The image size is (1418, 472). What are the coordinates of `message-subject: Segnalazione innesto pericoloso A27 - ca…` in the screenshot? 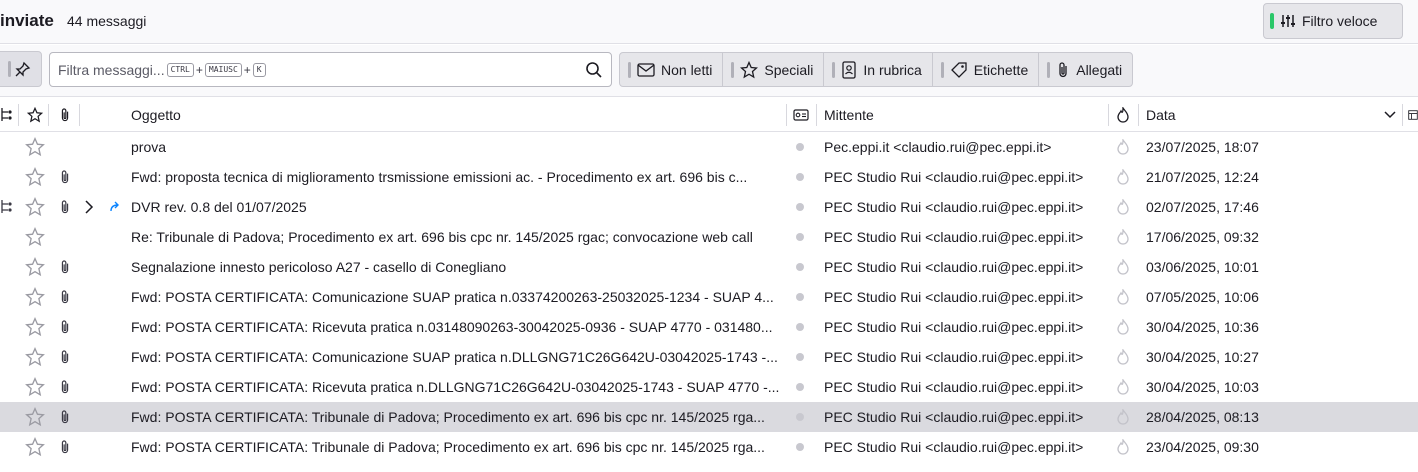 It's located at (319, 267).